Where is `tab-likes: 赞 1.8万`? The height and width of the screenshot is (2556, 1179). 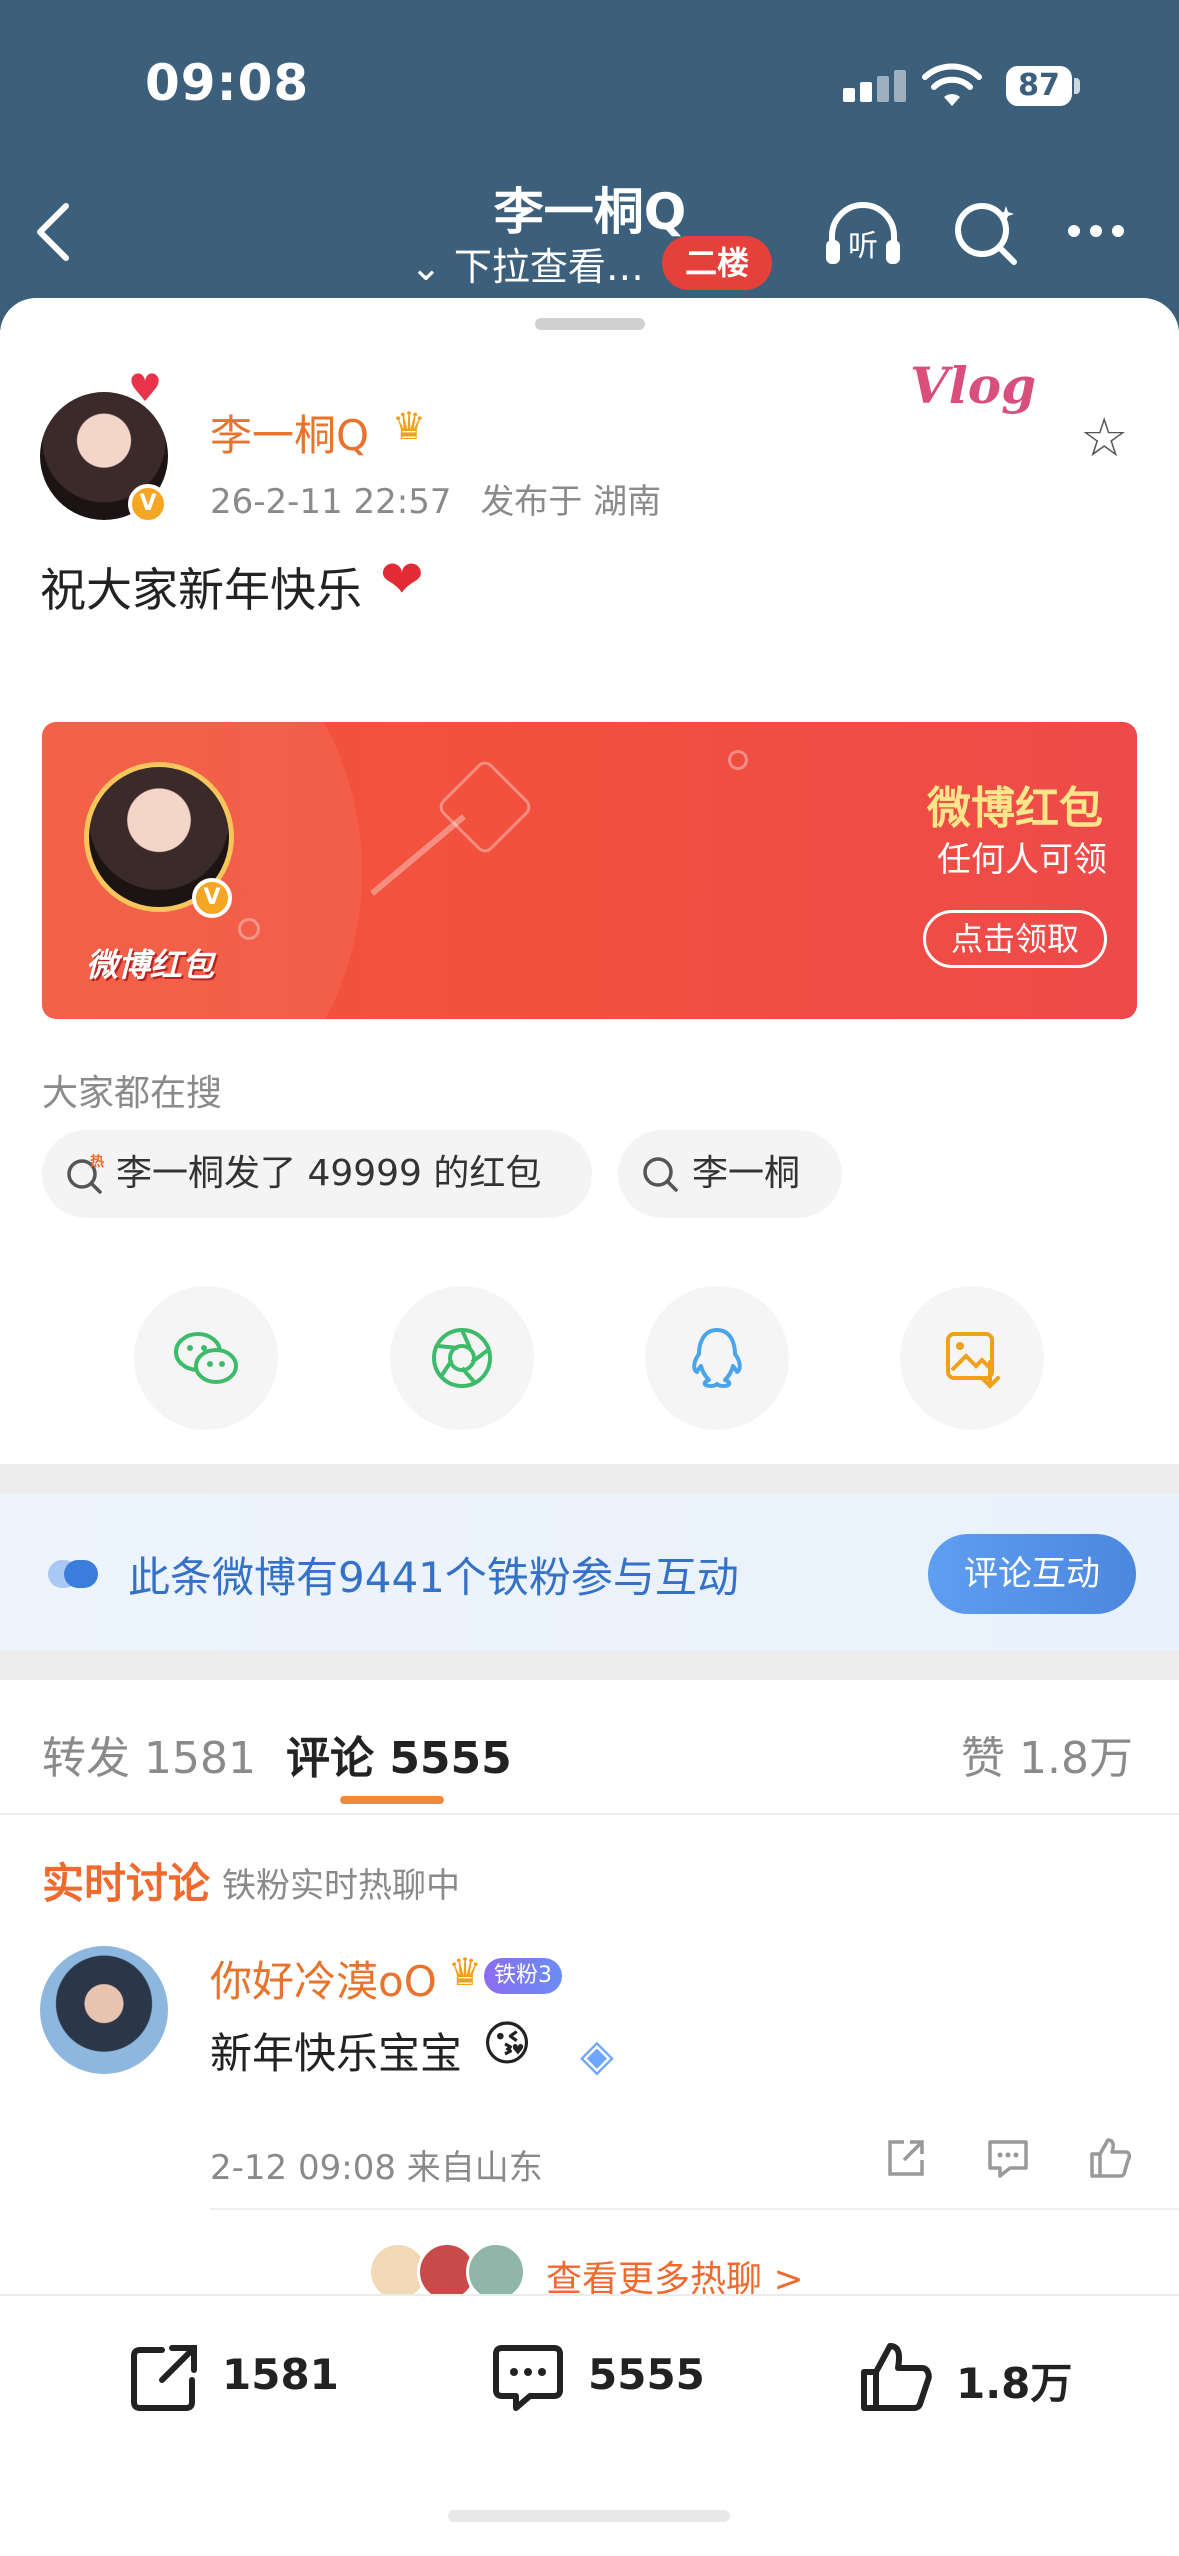 tab-likes: 赞 1.8万 is located at coordinates (1047, 1754).